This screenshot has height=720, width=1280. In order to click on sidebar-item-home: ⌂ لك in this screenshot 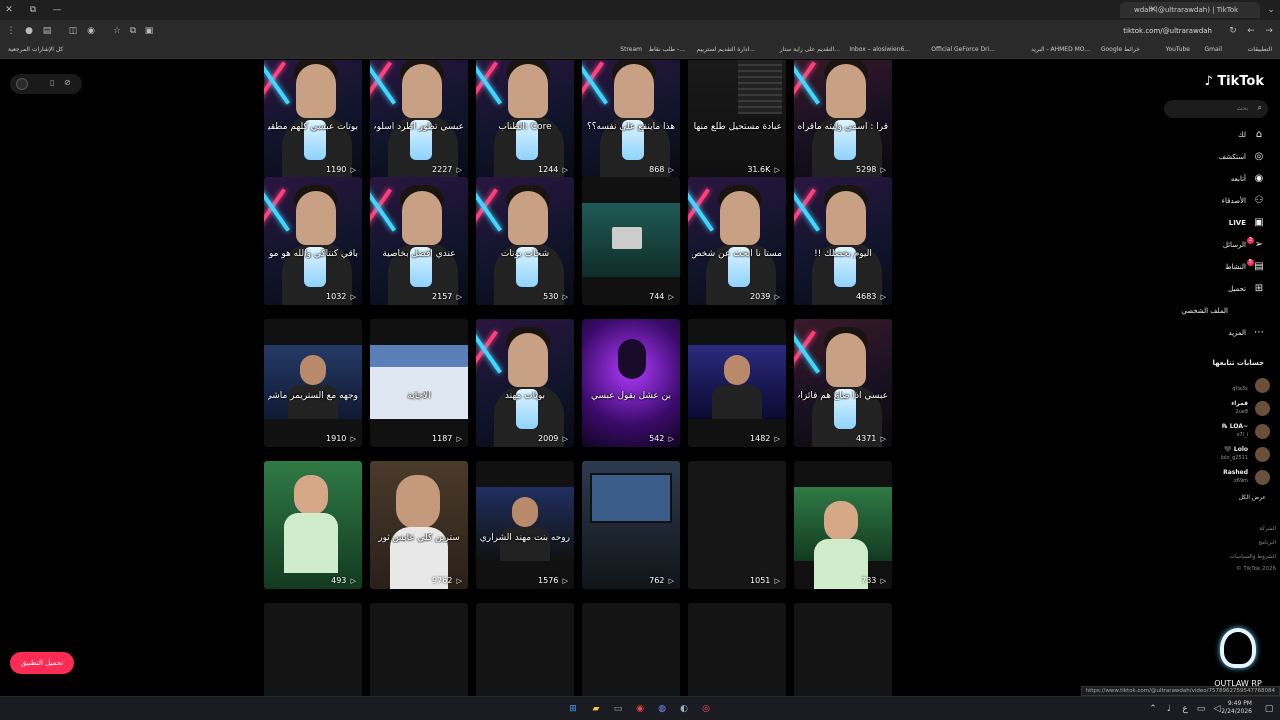, I will do `click(1218, 135)`.